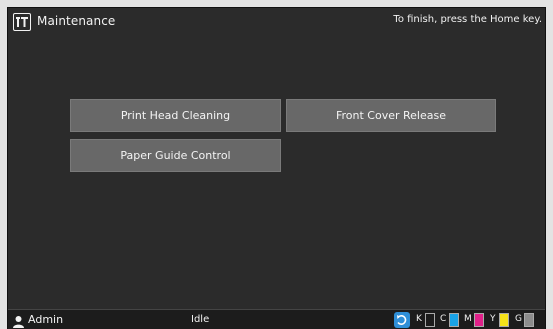 The height and width of the screenshot is (329, 553). What do you see at coordinates (402, 320) in the screenshot?
I see `refresh-icon` at bounding box center [402, 320].